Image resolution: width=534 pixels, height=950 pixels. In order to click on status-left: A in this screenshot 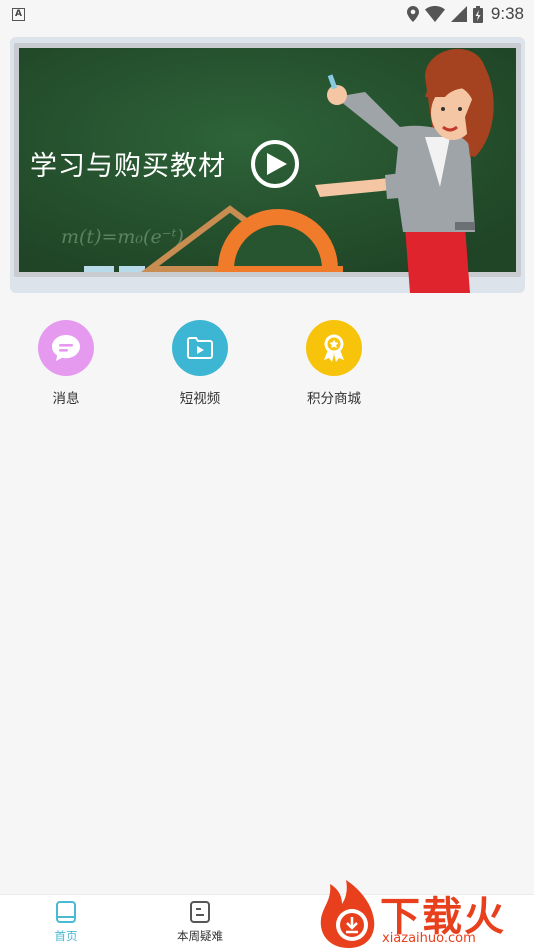, I will do `click(18, 14)`.